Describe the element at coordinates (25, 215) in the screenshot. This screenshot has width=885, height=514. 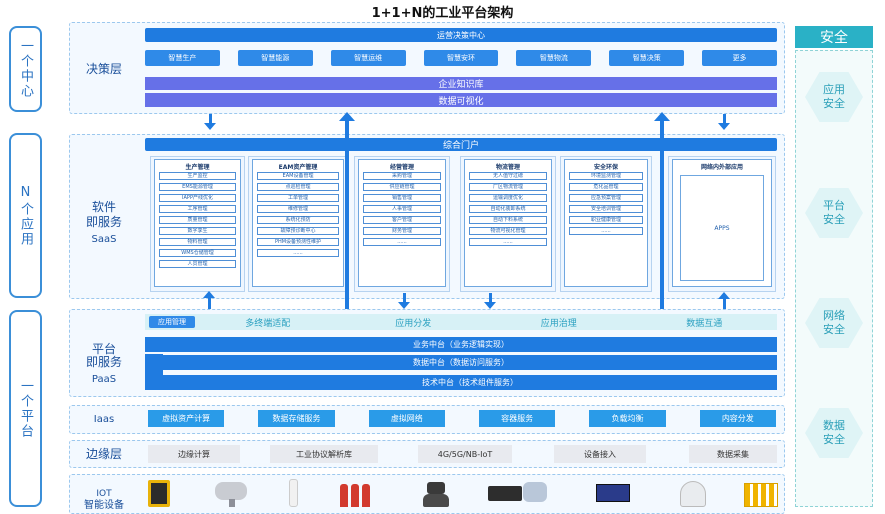
I see `n-apps-box: N个应用` at that location.